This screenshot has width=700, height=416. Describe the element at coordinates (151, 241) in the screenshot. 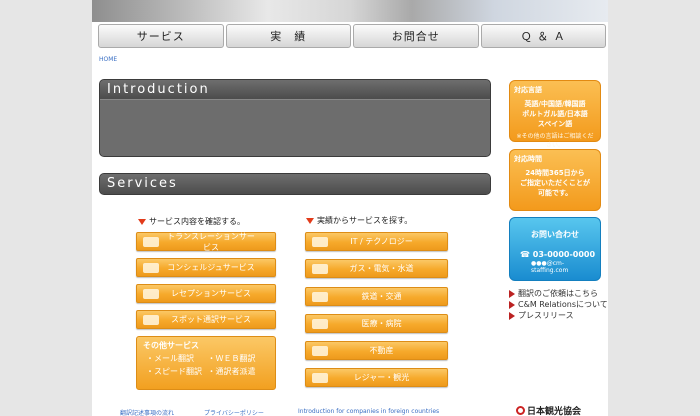

I see `group-icon` at that location.